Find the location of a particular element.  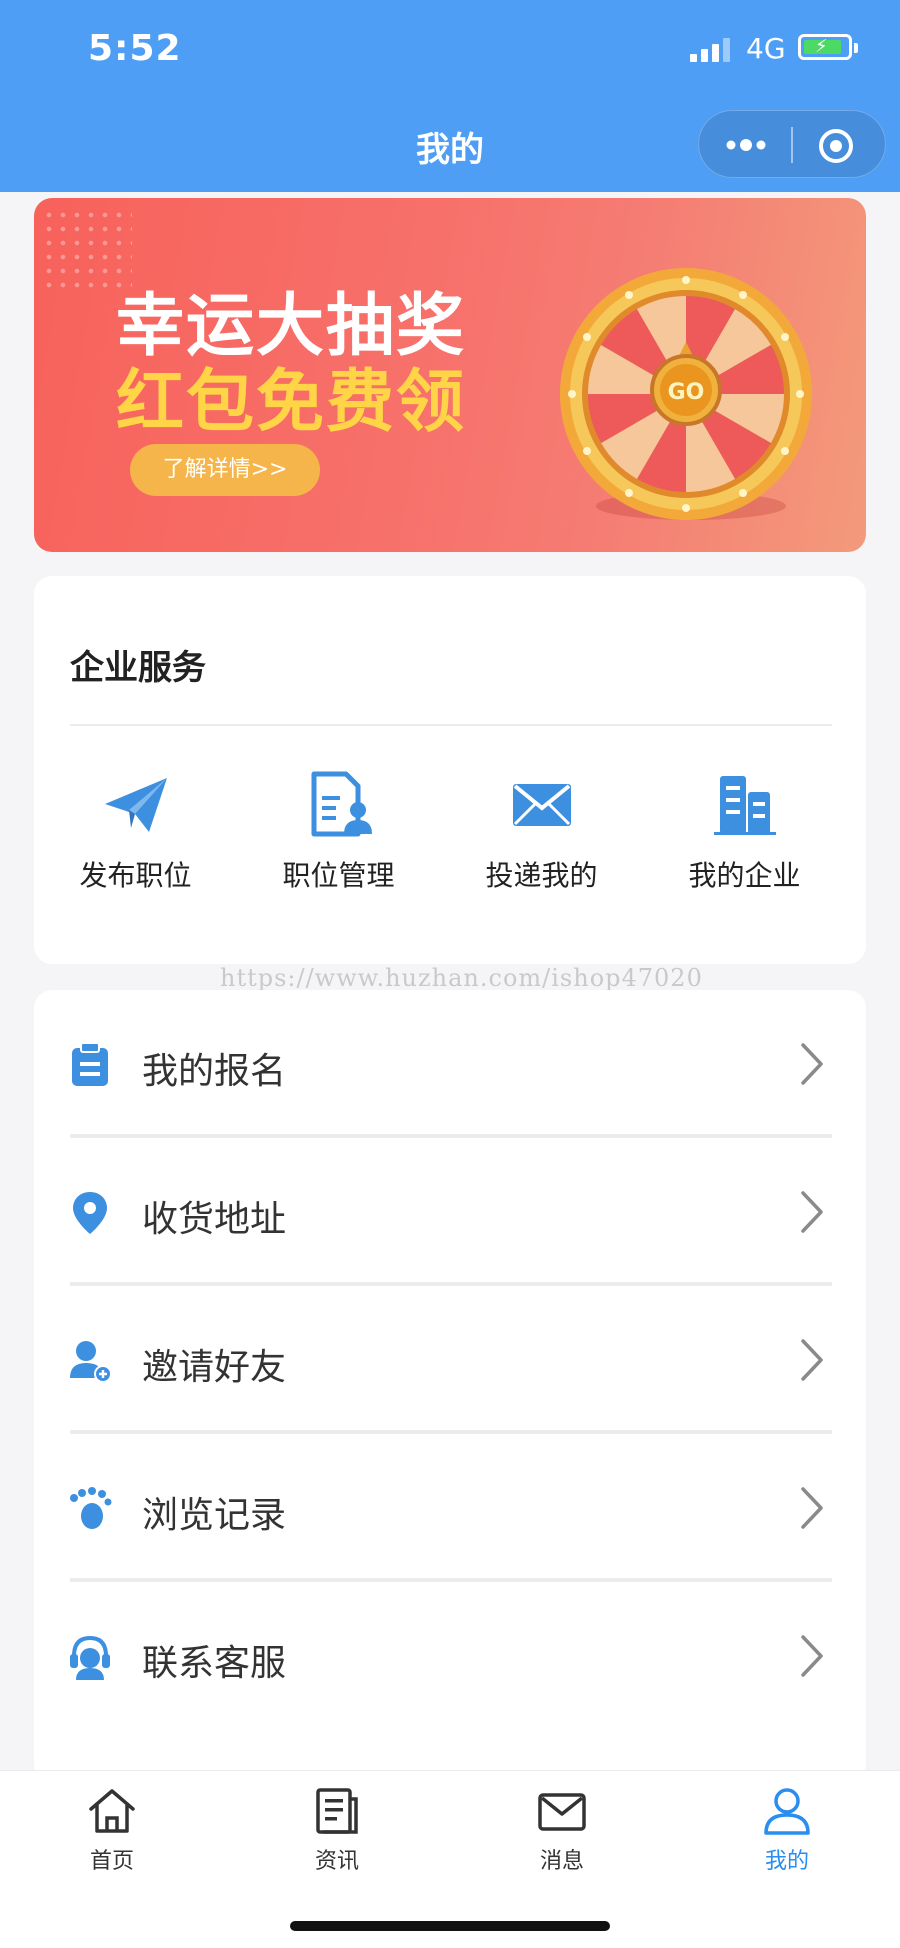

mail-icon is located at coordinates (562, 1812).